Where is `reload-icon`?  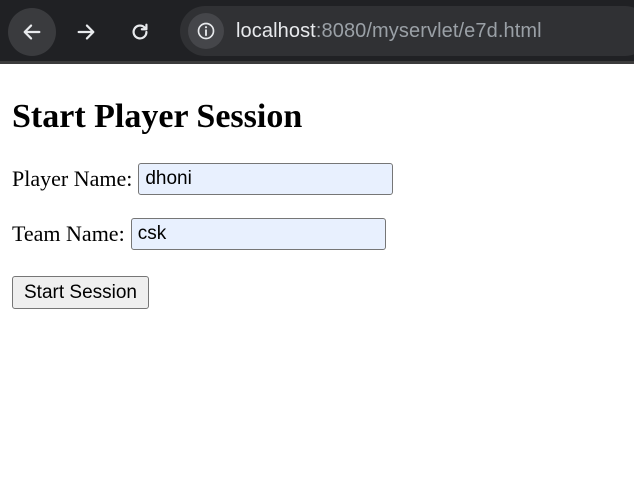 reload-icon is located at coordinates (140, 31).